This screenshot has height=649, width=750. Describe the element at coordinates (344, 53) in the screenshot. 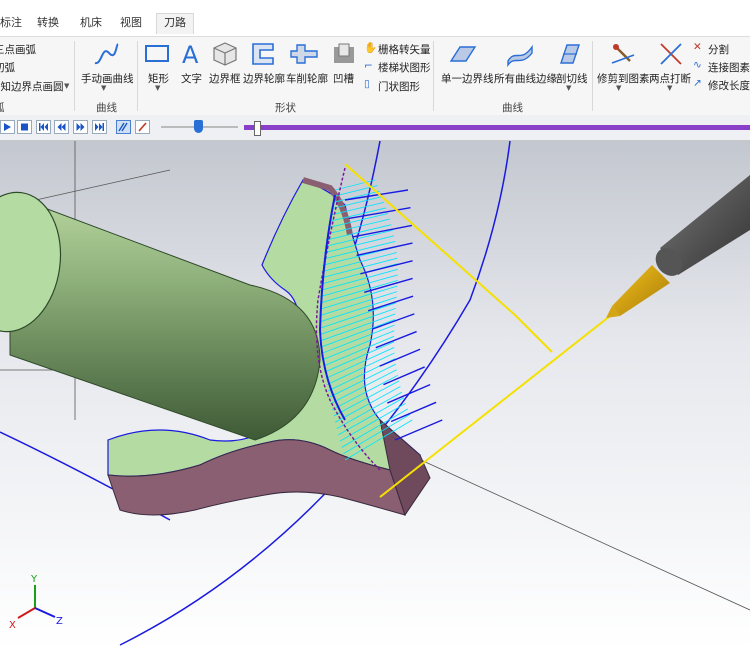

I see `groove-icon` at that location.